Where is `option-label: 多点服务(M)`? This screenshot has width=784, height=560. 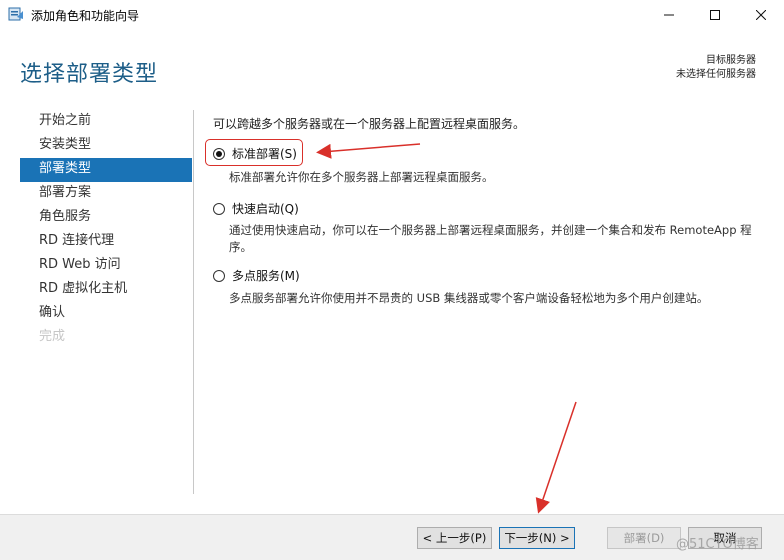 option-label: 多点服务(M) is located at coordinates (266, 276).